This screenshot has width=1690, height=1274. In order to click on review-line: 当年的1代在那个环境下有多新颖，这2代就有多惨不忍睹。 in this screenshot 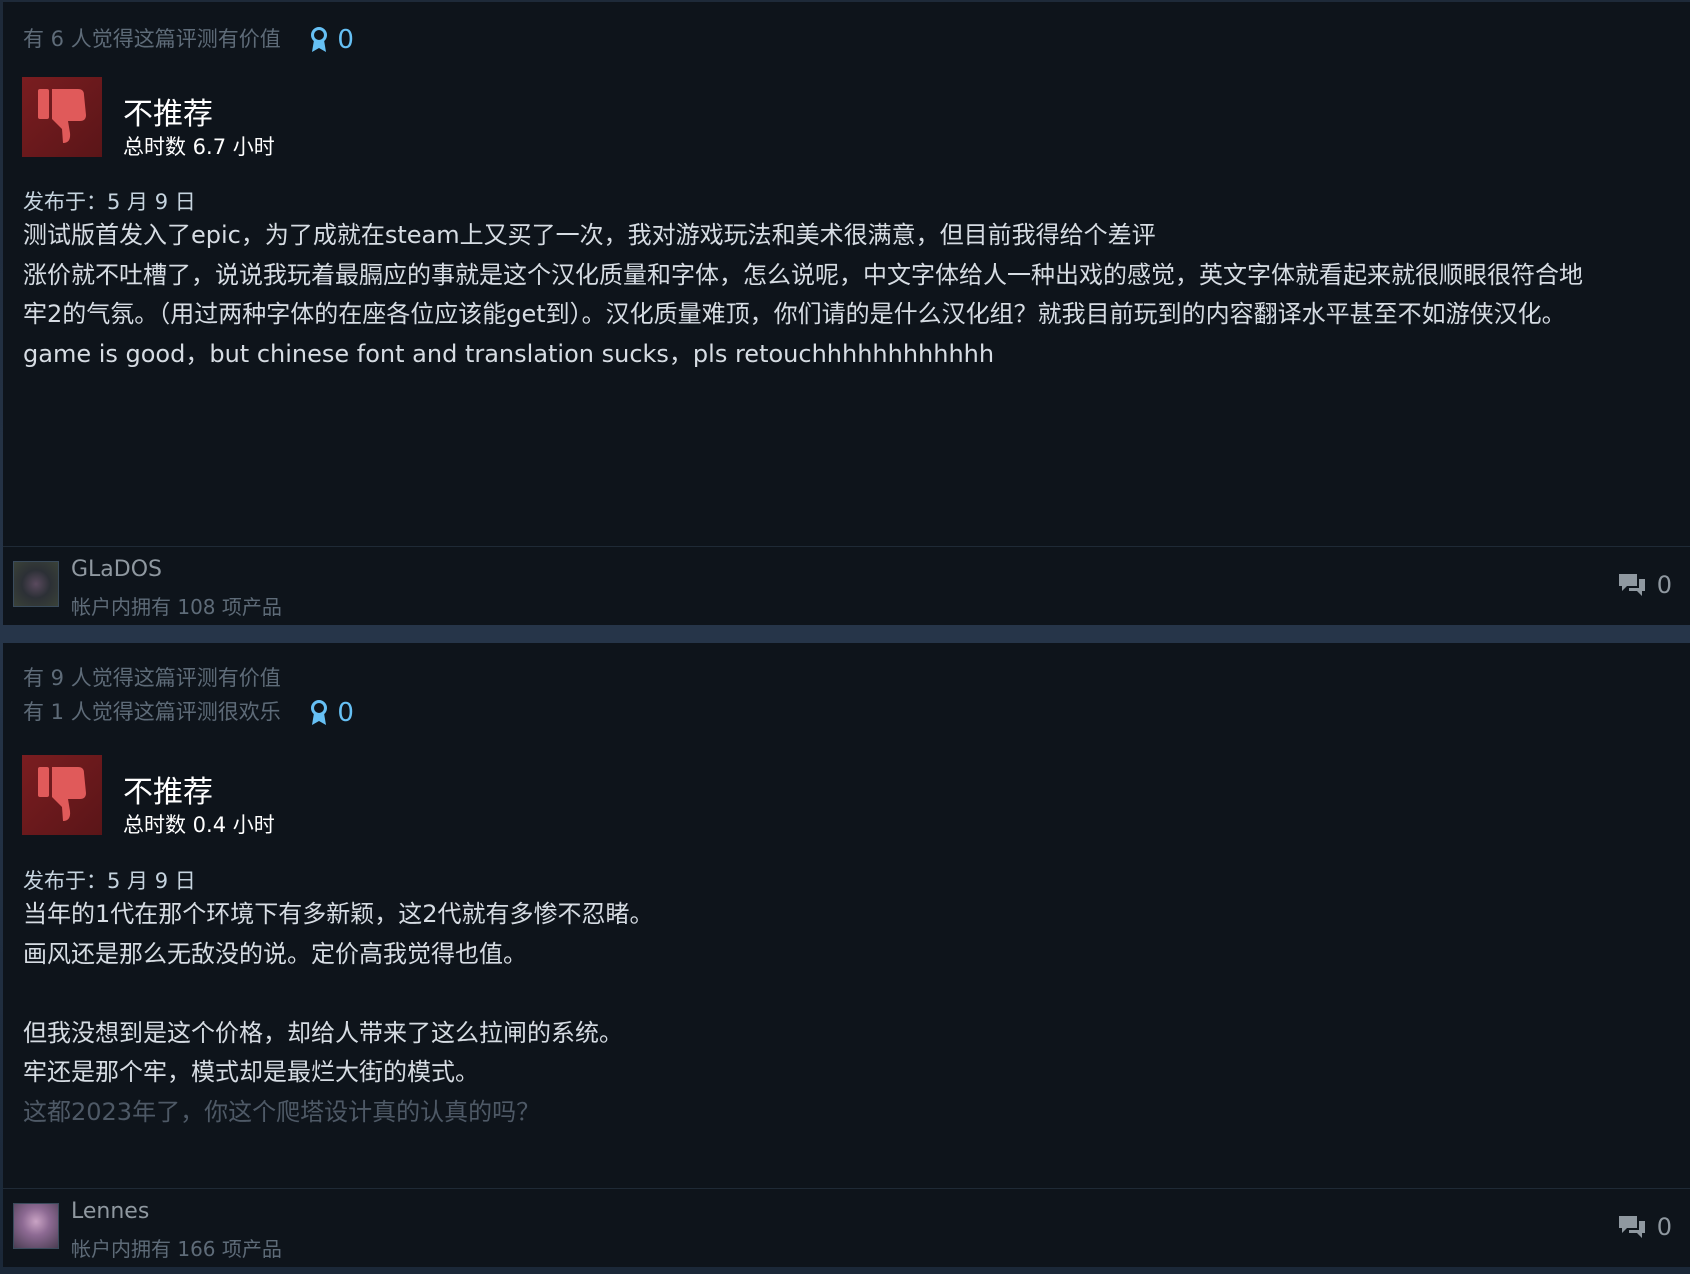, I will do `click(338, 914)`.